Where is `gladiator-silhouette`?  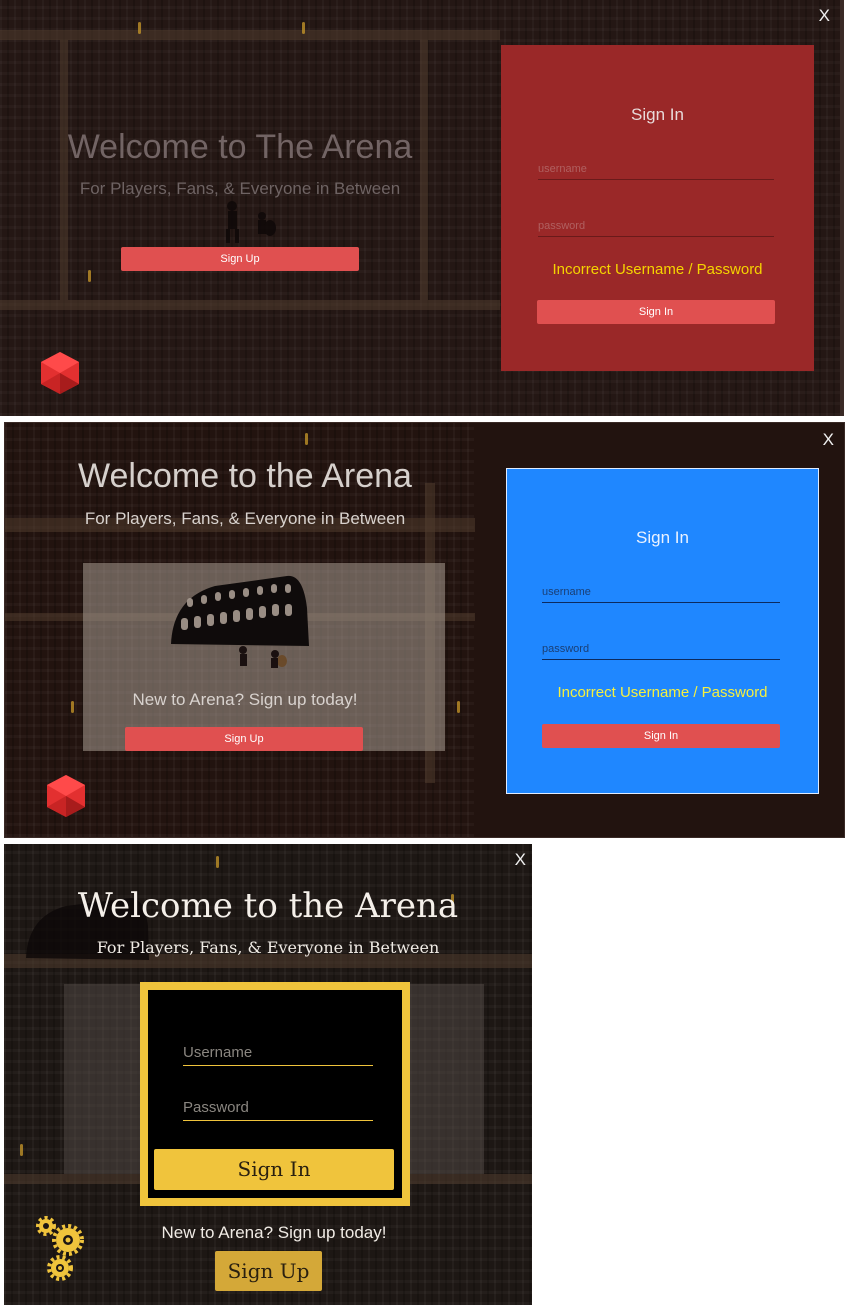 gladiator-silhouette is located at coordinates (251, 222).